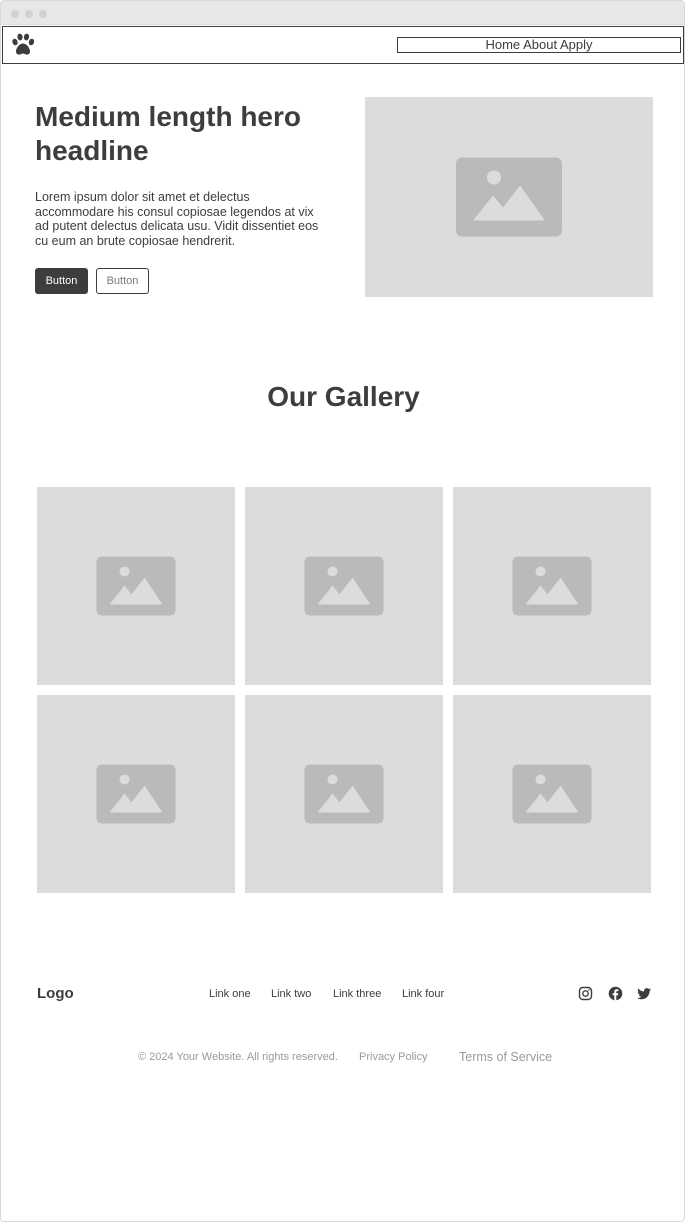  Describe the element at coordinates (357, 994) in the screenshot. I see `footer-link-three: Link three` at that location.